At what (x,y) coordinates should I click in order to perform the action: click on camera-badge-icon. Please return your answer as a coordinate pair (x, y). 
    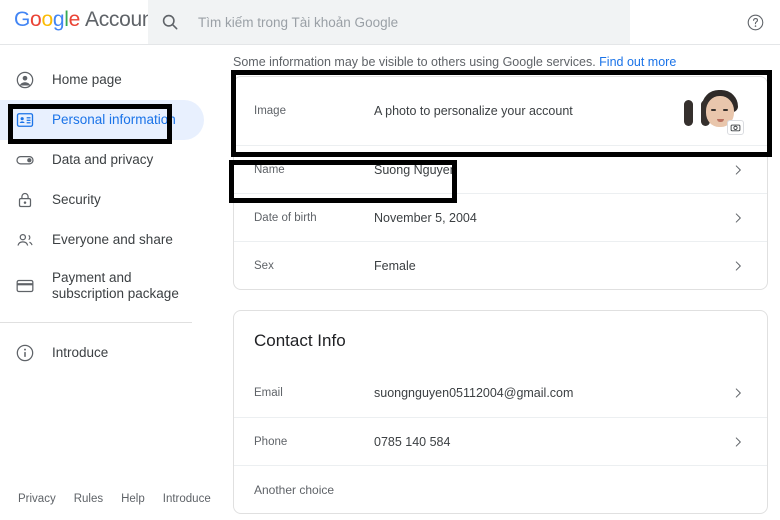
    Looking at the image, I should click on (735, 127).